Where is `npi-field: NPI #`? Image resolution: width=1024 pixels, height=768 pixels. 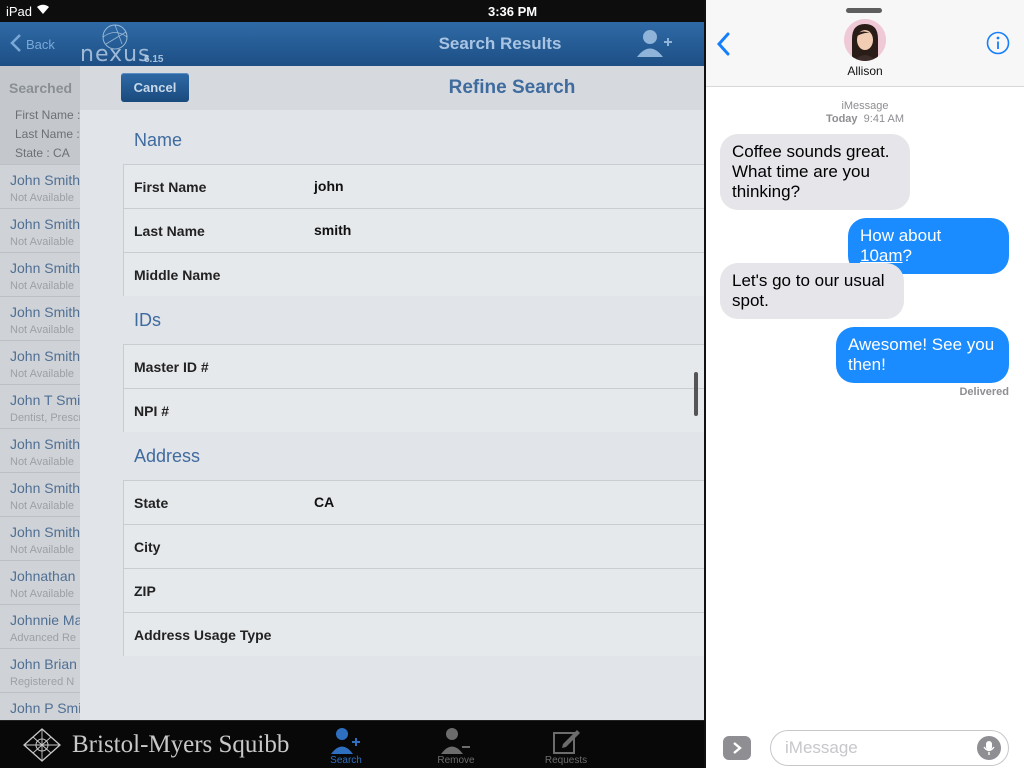 npi-field: NPI # is located at coordinates (413, 410).